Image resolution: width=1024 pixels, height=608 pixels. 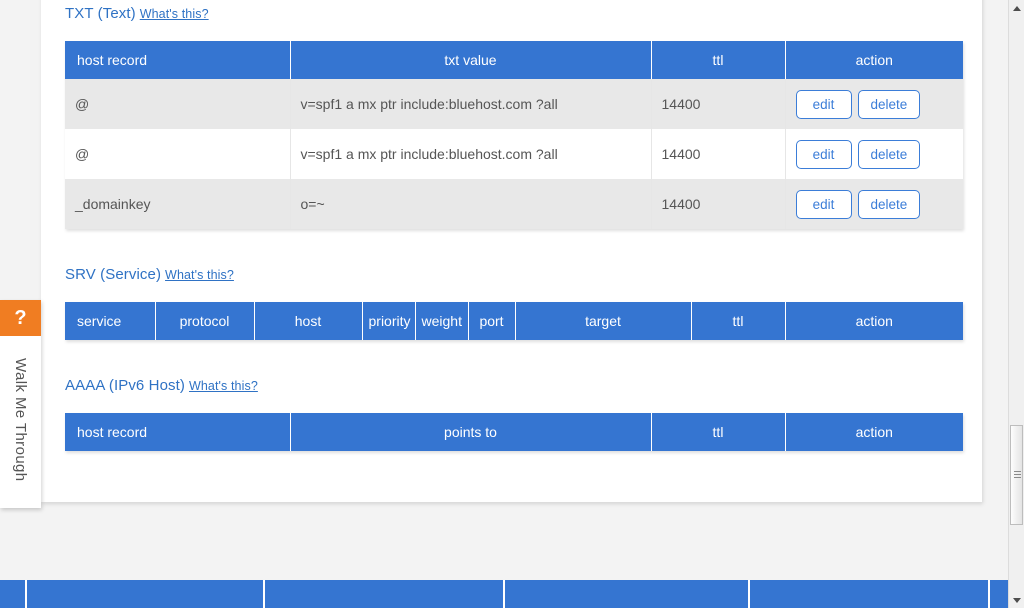 I want to click on walk-me-through-widget: ? Walk Me Through, so click(x=20, y=404).